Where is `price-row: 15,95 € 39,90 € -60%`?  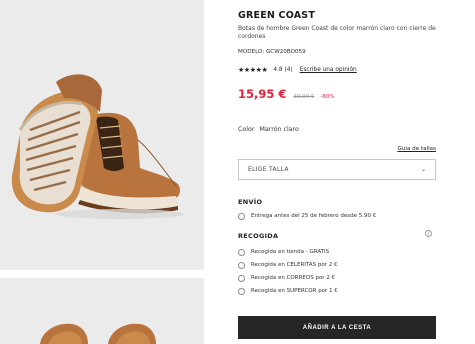 price-row: 15,95 € 39,90 € -60% is located at coordinates (286, 94).